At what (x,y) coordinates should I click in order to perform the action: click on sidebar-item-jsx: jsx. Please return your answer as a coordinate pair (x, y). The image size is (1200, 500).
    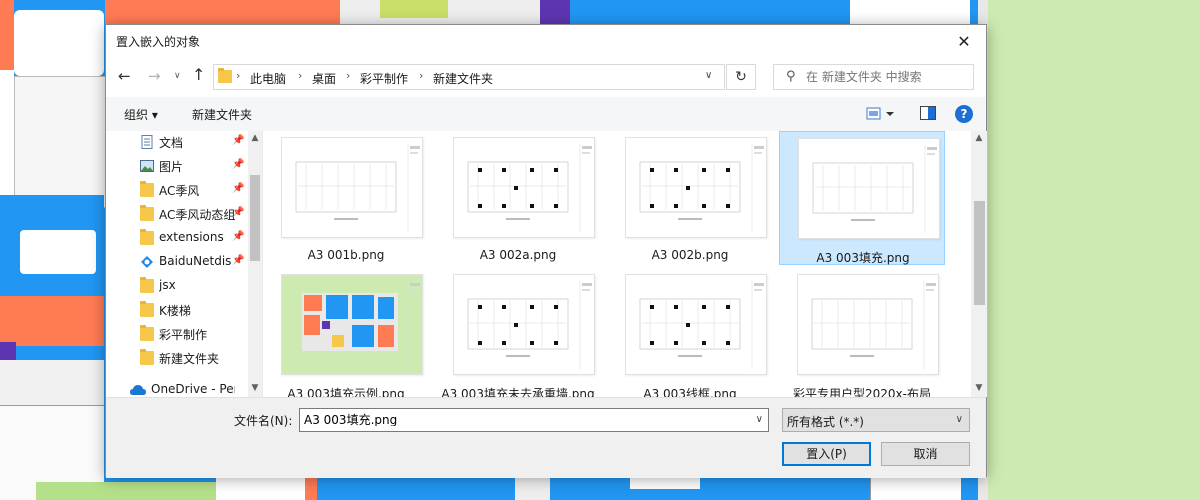
    Looking at the image, I should click on (177, 286).